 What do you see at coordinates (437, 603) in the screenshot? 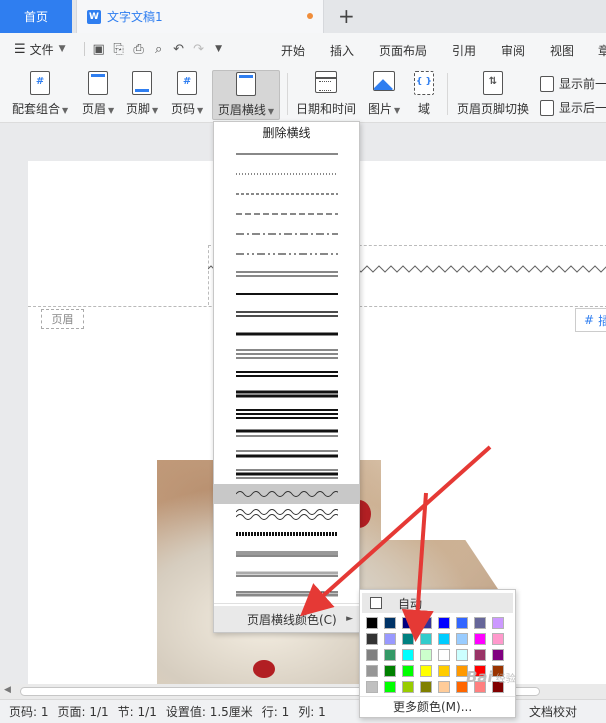
I see `auto-color-item: 自动` at bounding box center [437, 603].